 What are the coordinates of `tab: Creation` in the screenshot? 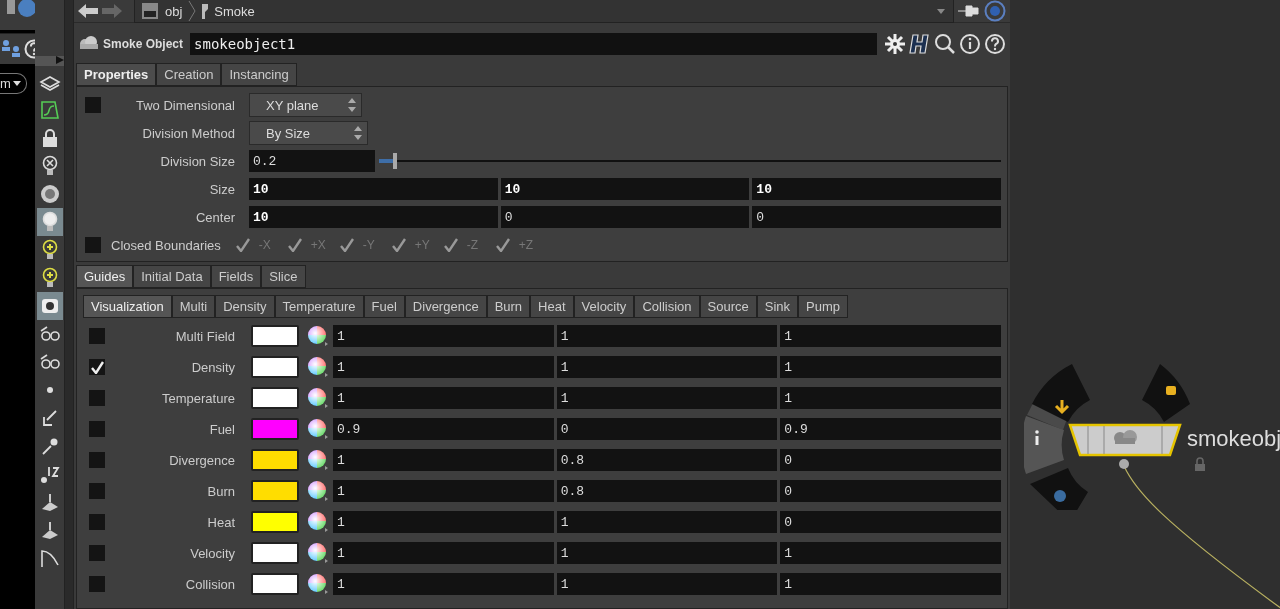 It's located at (189, 74).